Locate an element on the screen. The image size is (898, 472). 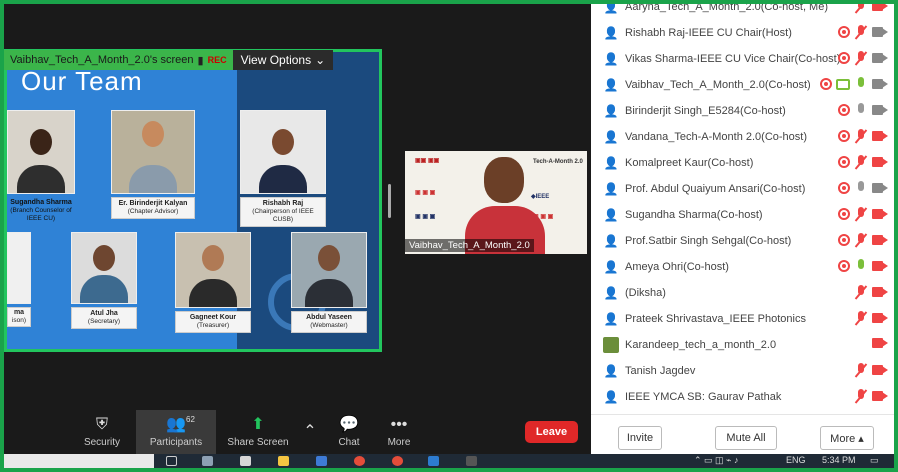
notification-icon: ▭ is located at coordinates (874, 460).